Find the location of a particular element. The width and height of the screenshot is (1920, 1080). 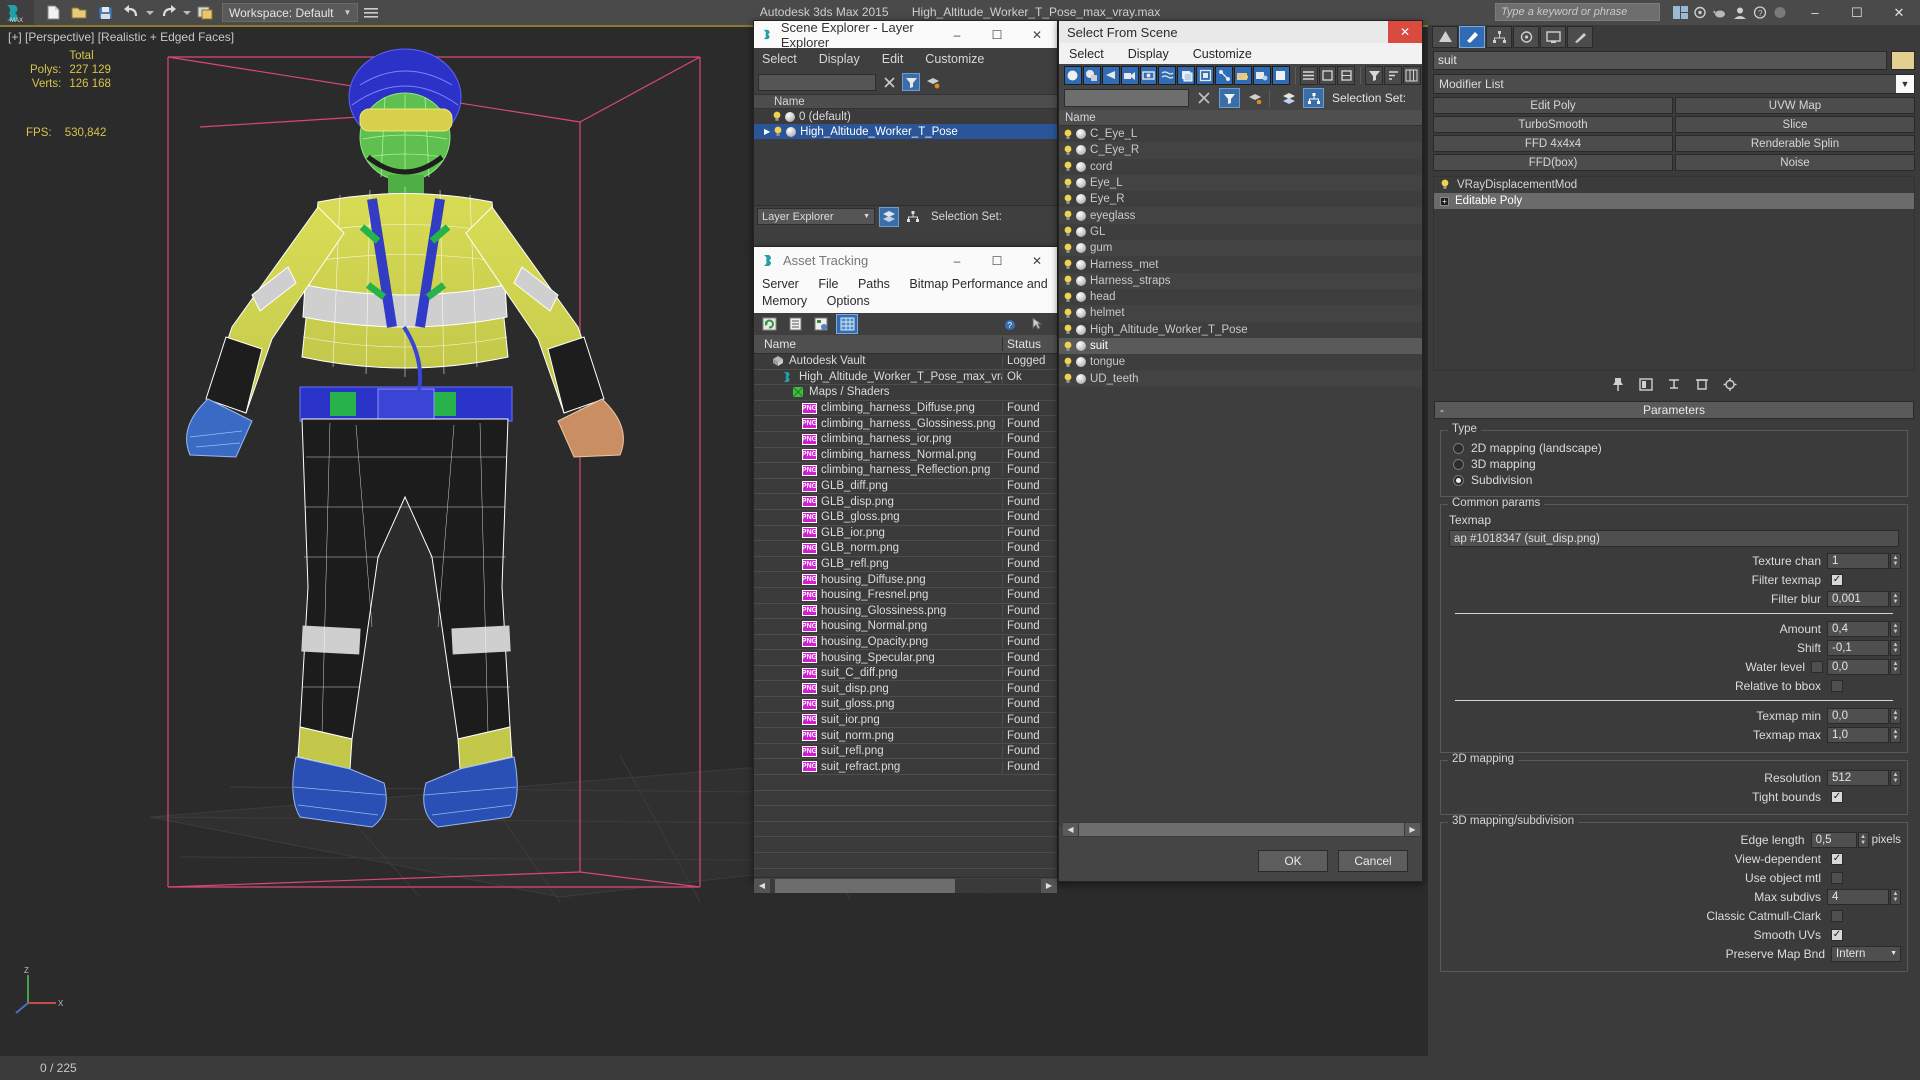

radio-icon is located at coordinates (1458, 448).